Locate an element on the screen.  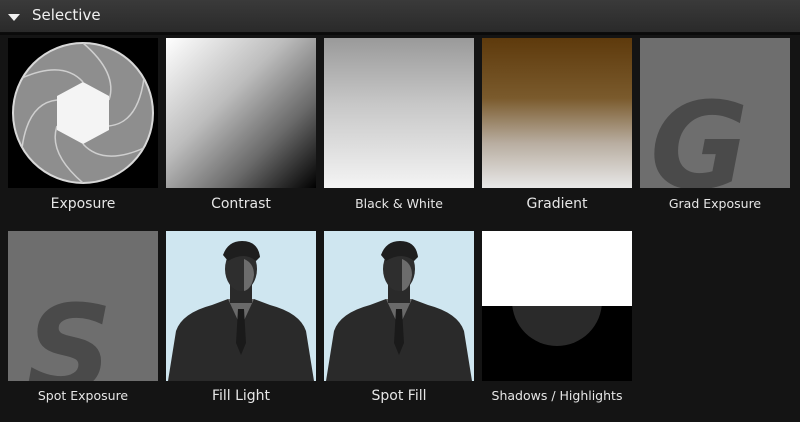
tool-label: Fill Light is located at coordinates (241, 396).